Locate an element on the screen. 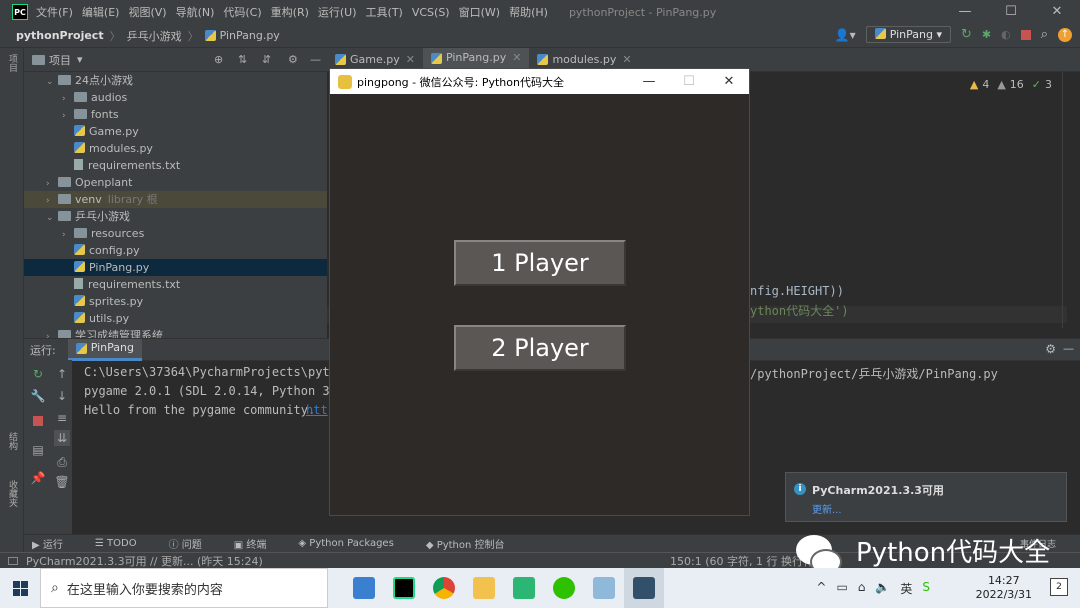 Image resolution: width=1080 pixels, height=608 pixels. tree-item: › audios is located at coordinates (175, 97).